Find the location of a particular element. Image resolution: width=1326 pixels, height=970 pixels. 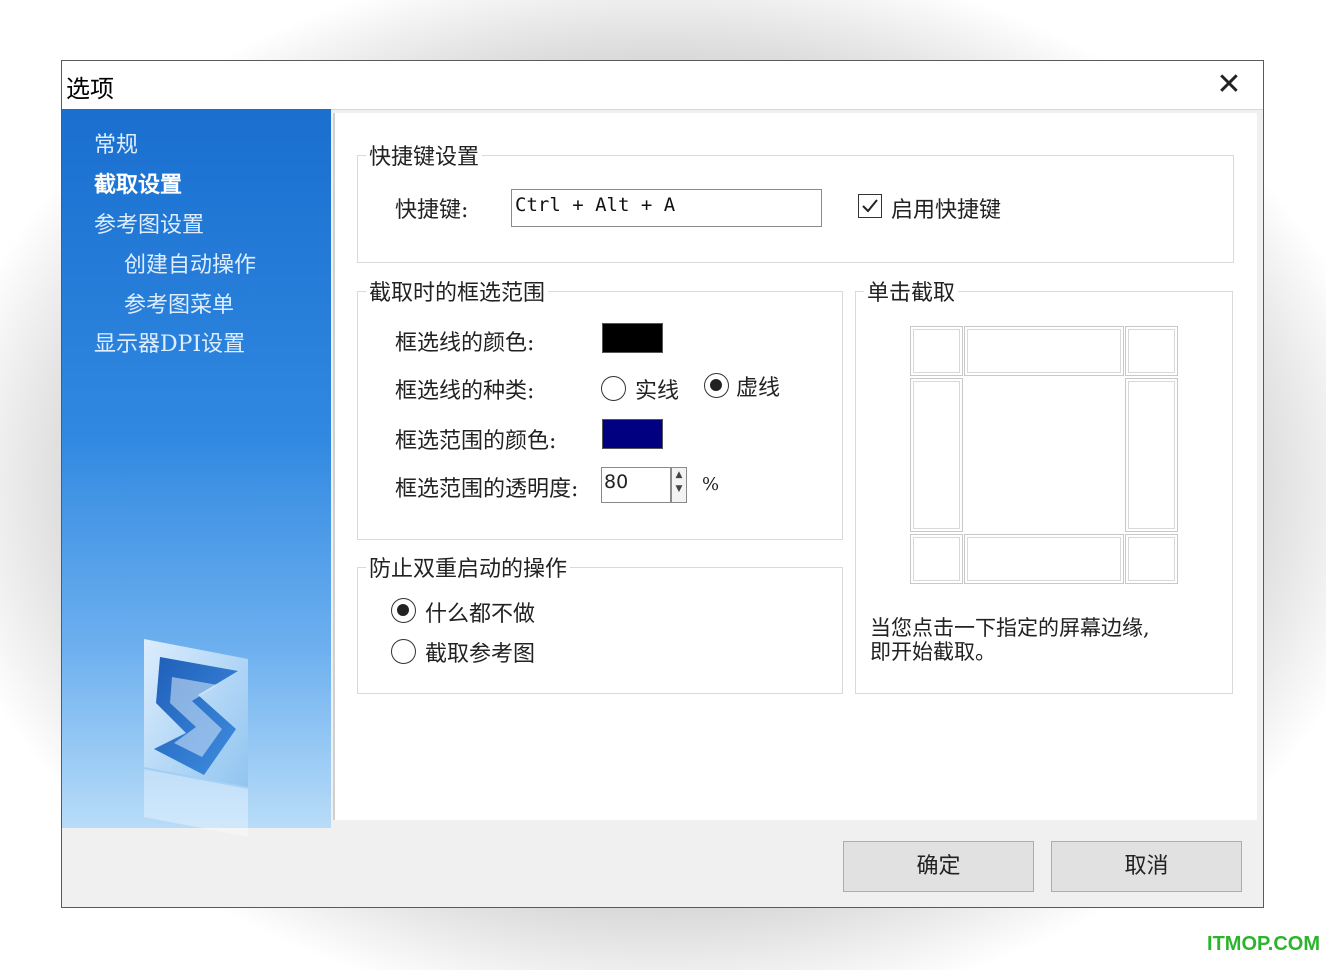

window-title: 选项 is located at coordinates (90, 89).